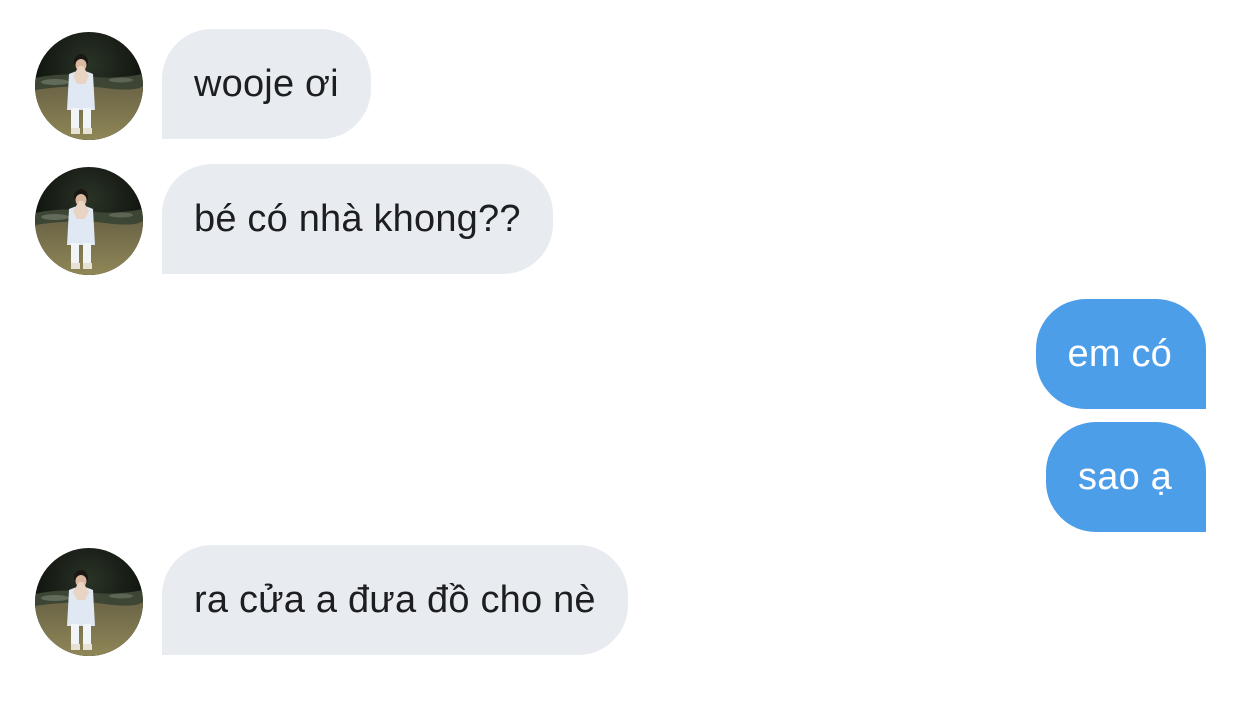  I want to click on message-text: sao ạ, so click(1125, 476).